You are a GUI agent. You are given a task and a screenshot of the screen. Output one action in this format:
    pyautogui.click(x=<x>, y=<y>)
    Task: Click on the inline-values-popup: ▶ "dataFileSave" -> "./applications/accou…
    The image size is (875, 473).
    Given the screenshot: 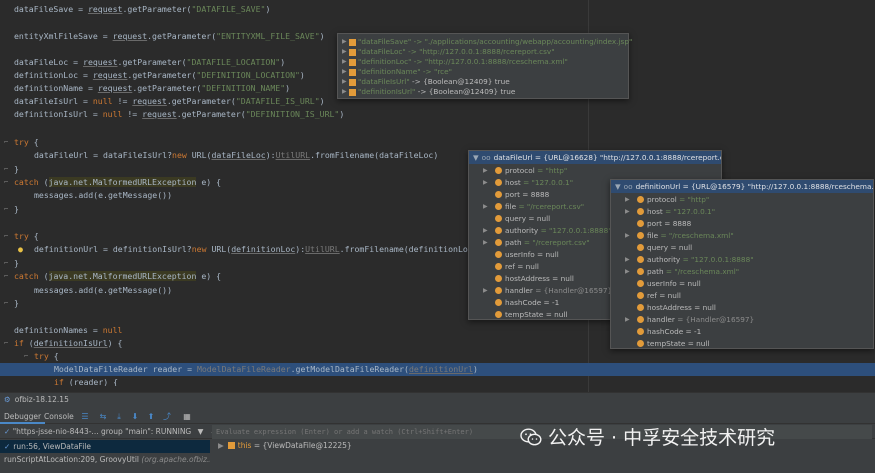 What is the action you would take?
    pyautogui.click(x=484, y=66)
    